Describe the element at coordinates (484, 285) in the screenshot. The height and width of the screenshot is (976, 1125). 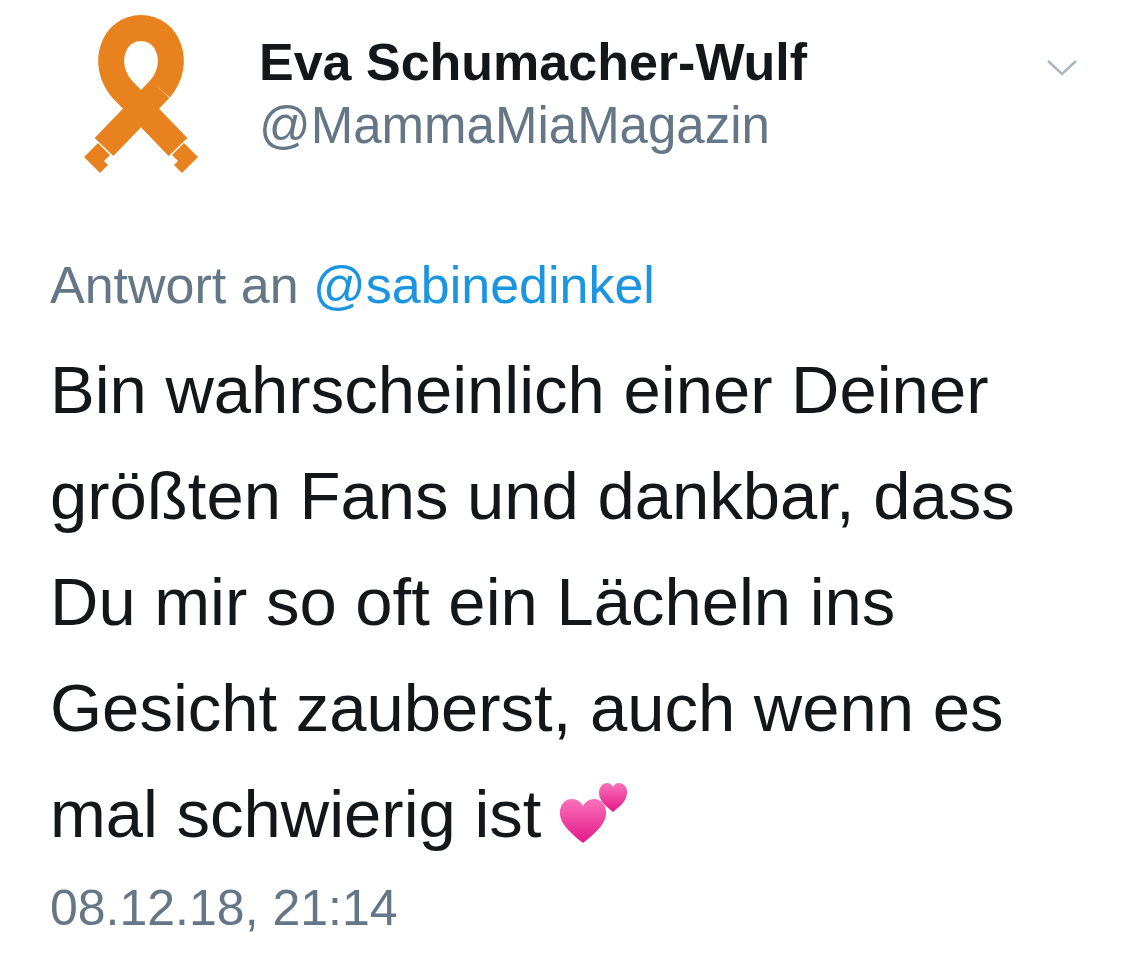
I see `mention-link: @sabinedinkel` at that location.